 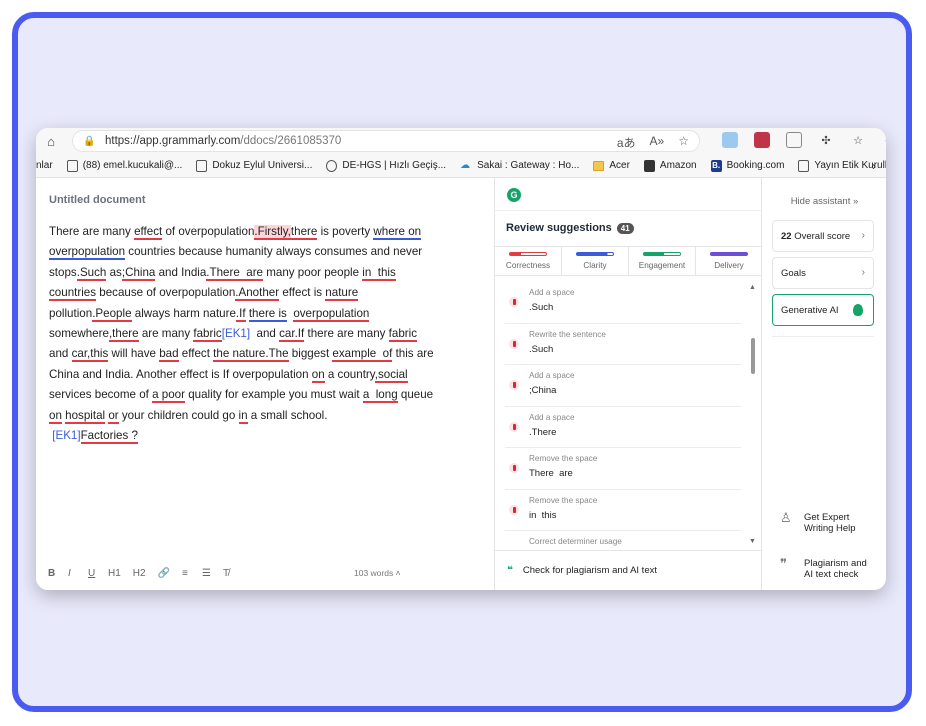 What do you see at coordinates (662, 265) in the screenshot?
I see `tab-label: Engagement` at bounding box center [662, 265].